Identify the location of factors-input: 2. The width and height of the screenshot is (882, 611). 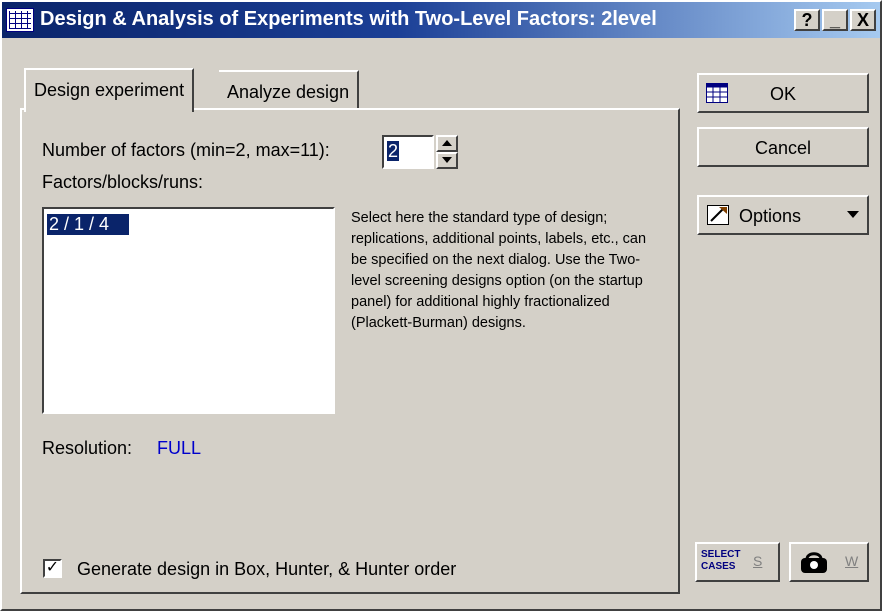
(408, 152).